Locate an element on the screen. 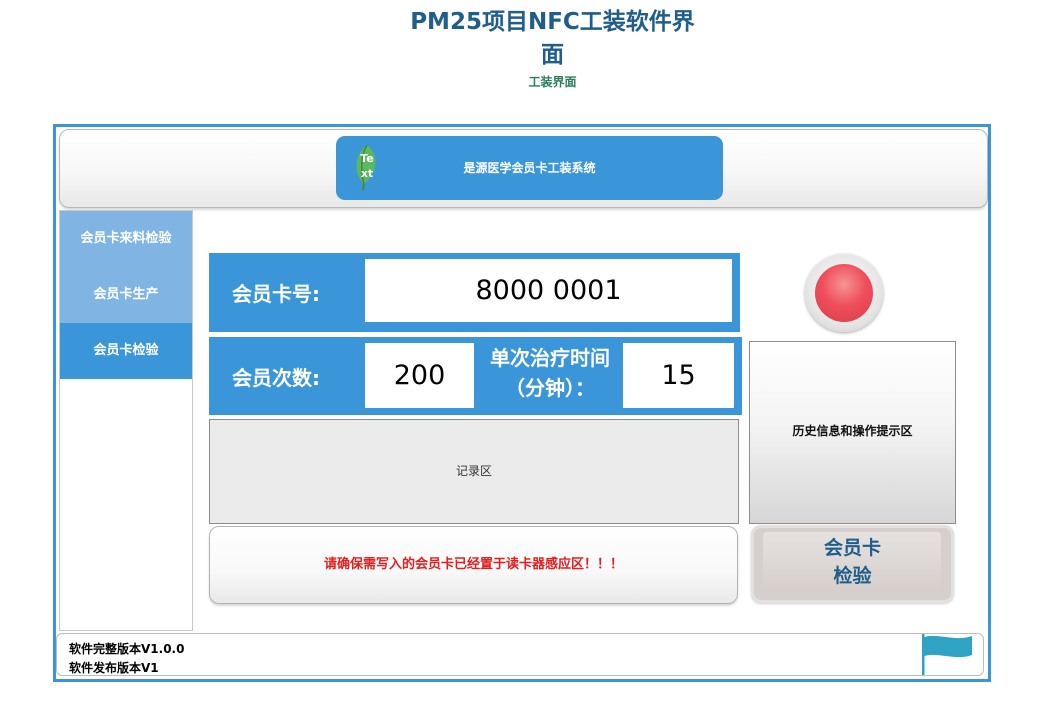 Image resolution: width=1045 pixels, height=716 pixels. page-title-line2: 面 is located at coordinates (552, 55).